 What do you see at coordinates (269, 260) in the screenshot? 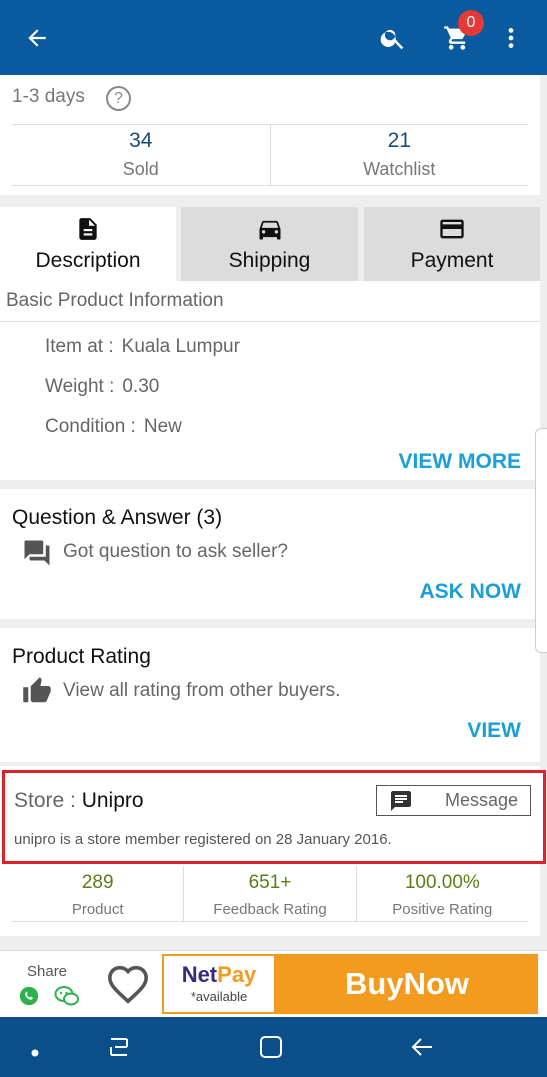
I see `tab-shipping-label: Shipping` at bounding box center [269, 260].